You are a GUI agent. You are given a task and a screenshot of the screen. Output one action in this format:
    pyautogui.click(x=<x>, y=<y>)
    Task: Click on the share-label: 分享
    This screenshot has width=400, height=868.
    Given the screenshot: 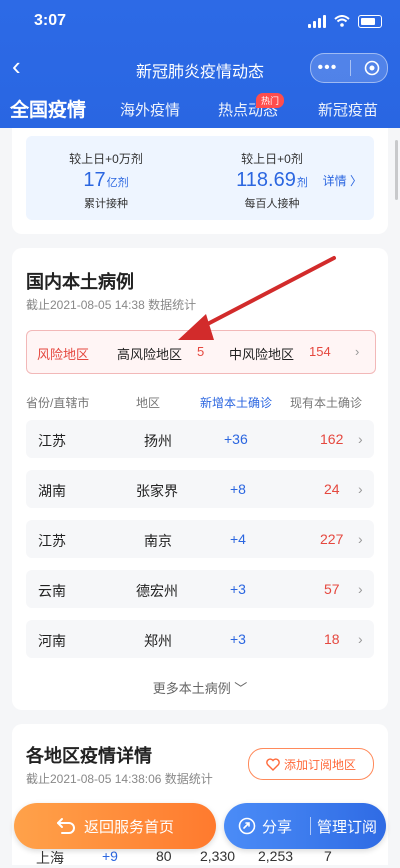 What is the action you would take?
    pyautogui.click(x=277, y=827)
    